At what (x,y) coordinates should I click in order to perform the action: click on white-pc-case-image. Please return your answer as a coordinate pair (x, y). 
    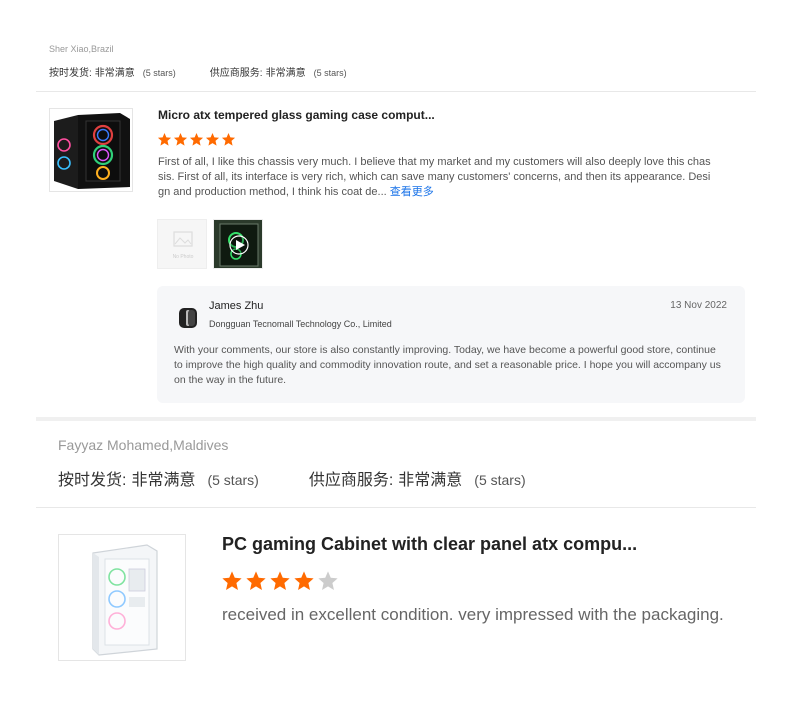
    Looking at the image, I should click on (125, 600).